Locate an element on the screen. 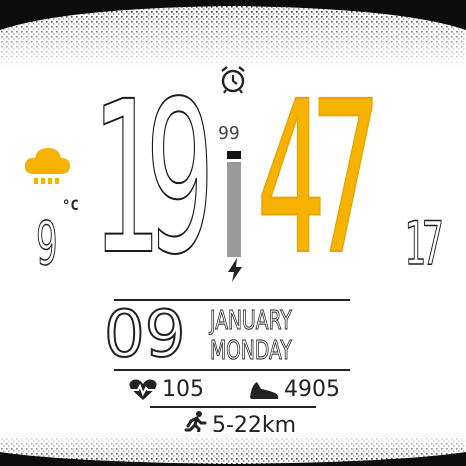 The height and width of the screenshot is (466, 466). battery-cap is located at coordinates (234, 155).